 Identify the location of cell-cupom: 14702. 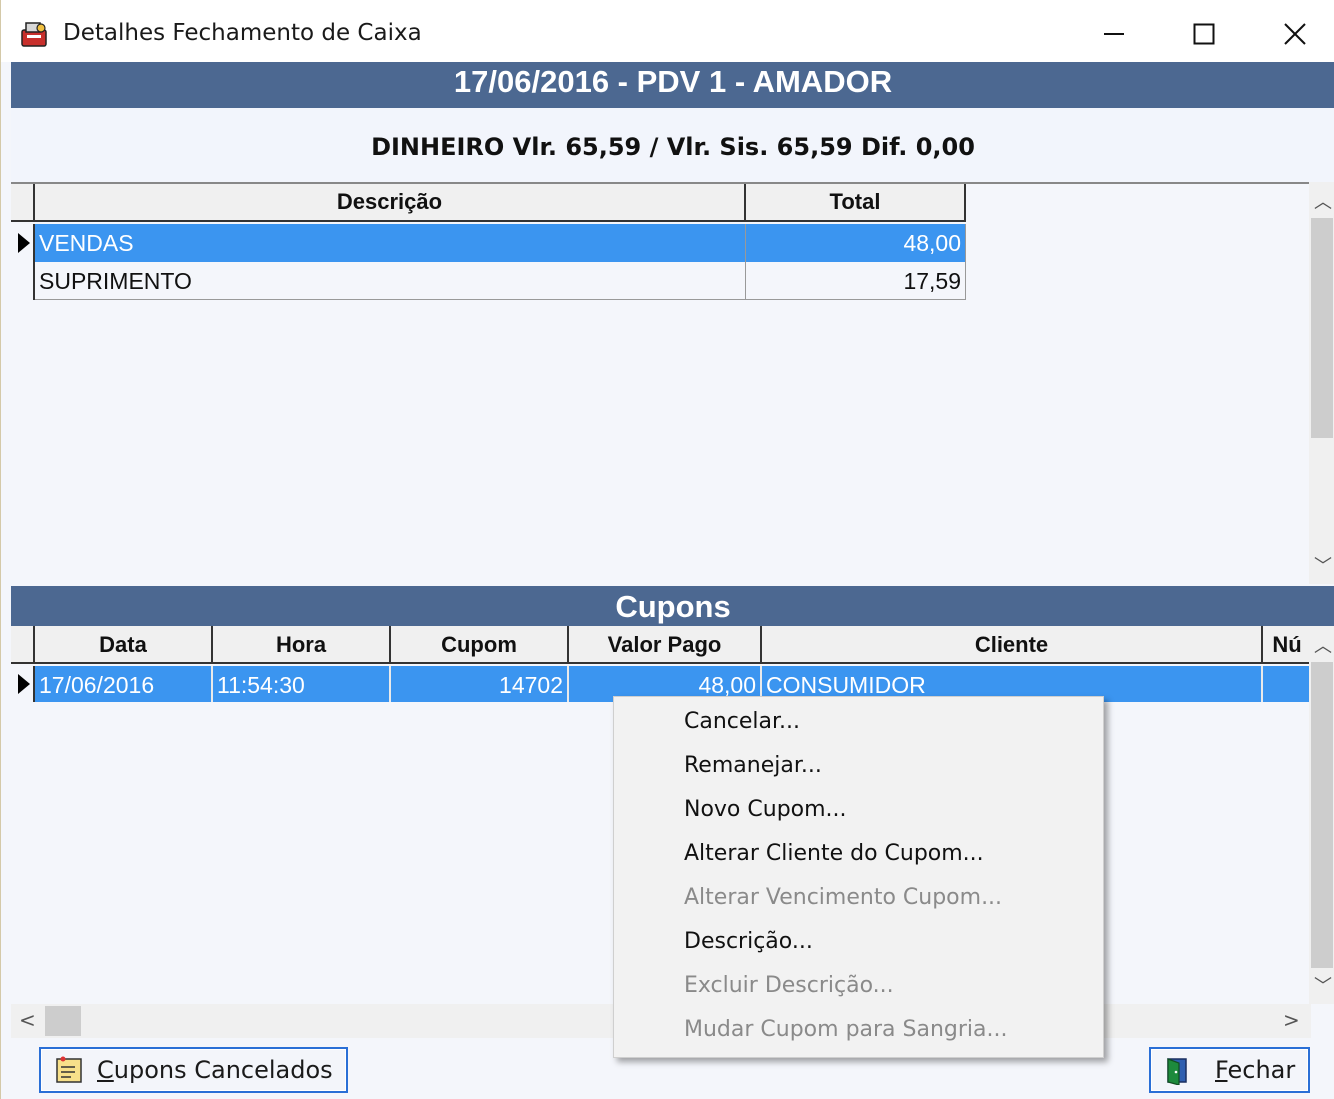
(480, 684).